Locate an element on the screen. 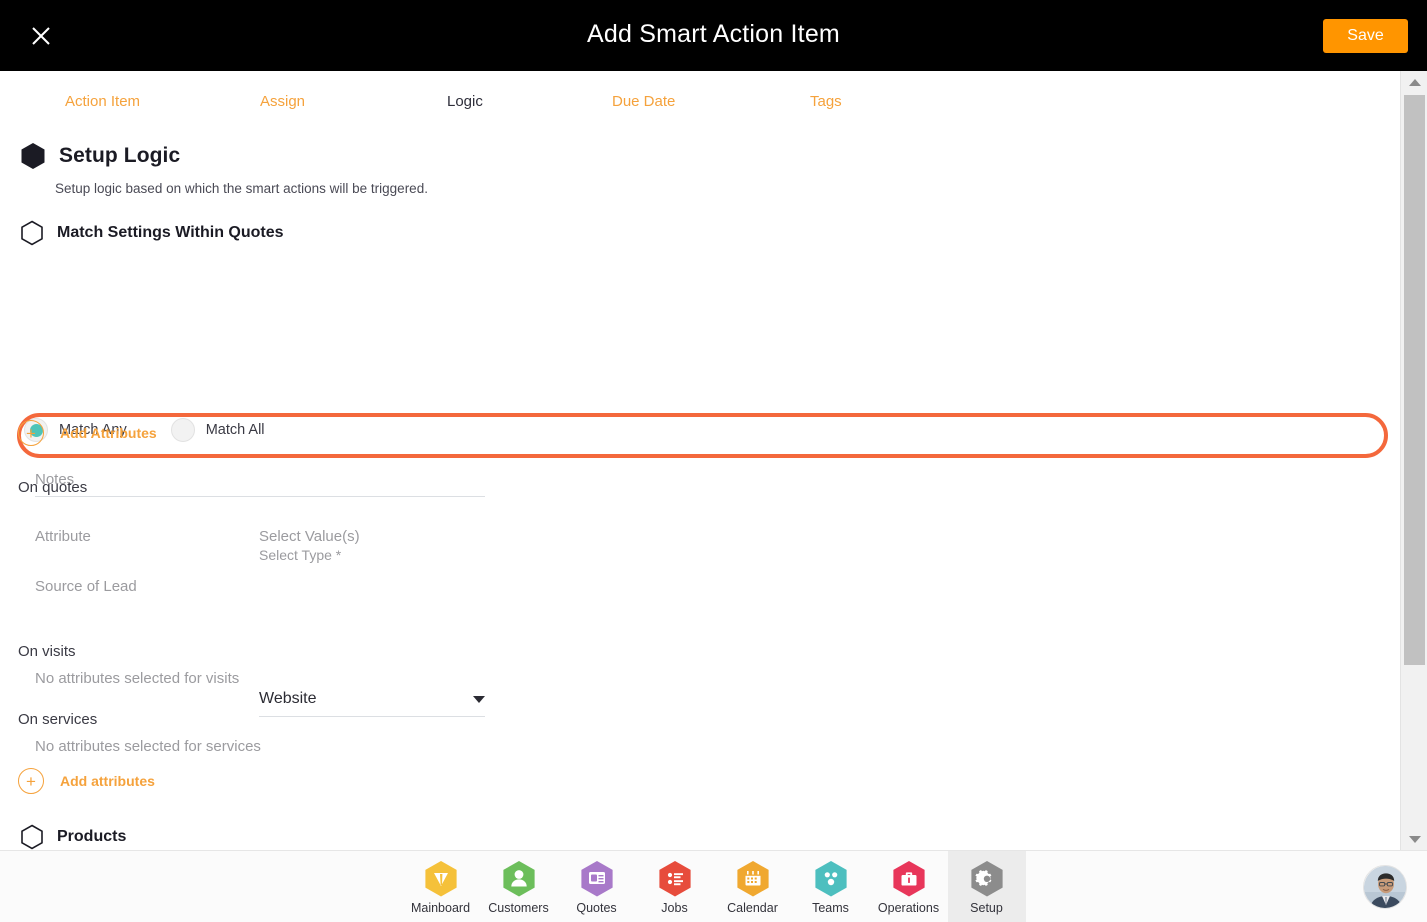 The width and height of the screenshot is (1427, 922). on-services-group-label: On services is located at coordinates (58, 719).